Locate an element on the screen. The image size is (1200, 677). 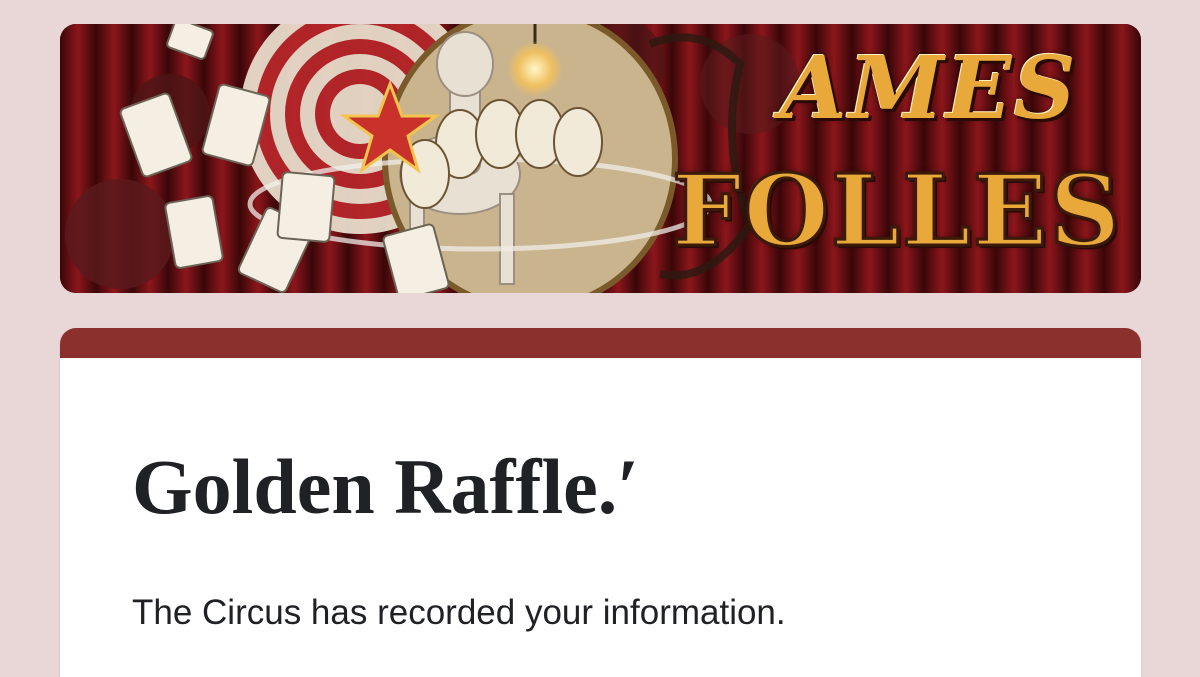
rose-decoration is located at coordinates (120, 234).